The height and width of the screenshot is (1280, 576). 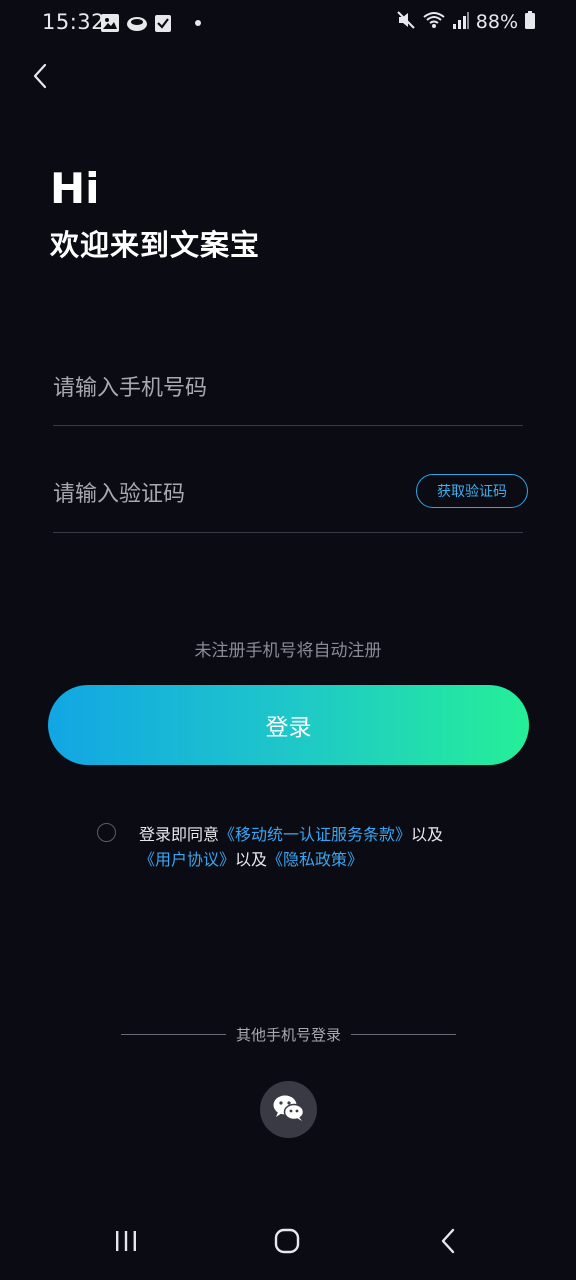 I want to click on wechat-icon, so click(x=289, y=1110).